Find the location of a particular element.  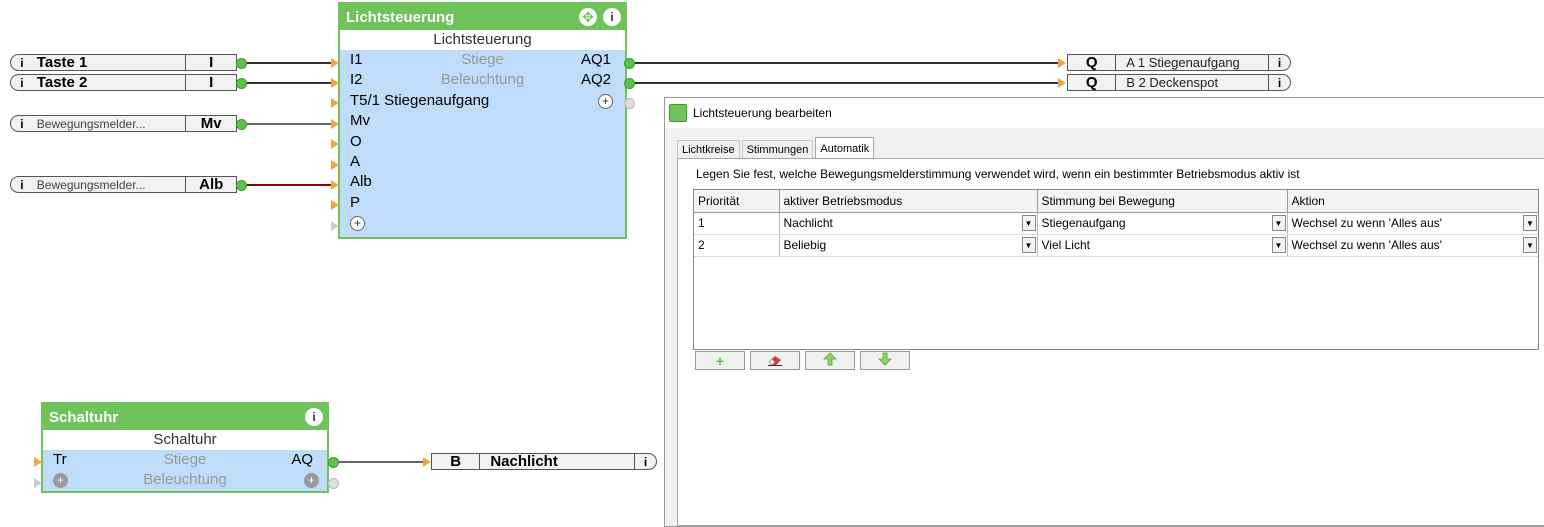

input-label: T5/1 Stiegenaufgang is located at coordinates (420, 100).